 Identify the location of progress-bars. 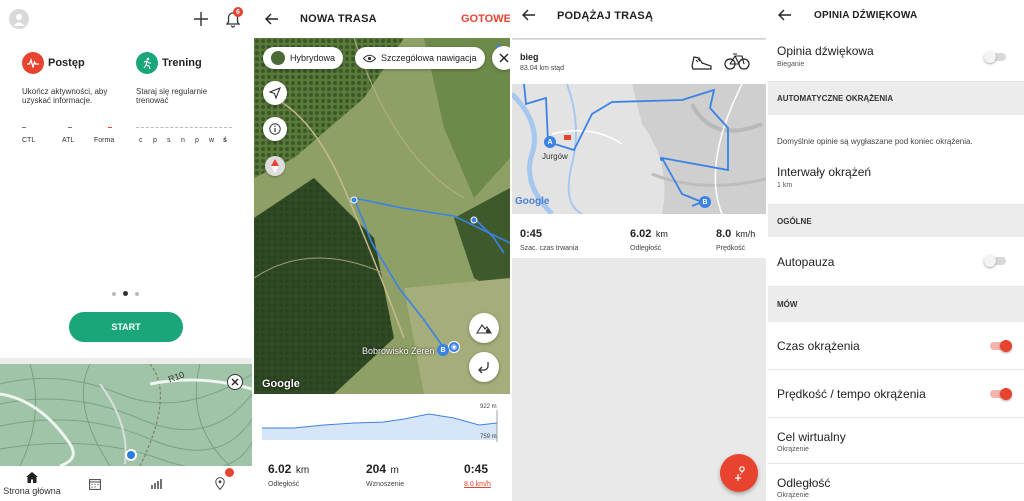
(72, 128).